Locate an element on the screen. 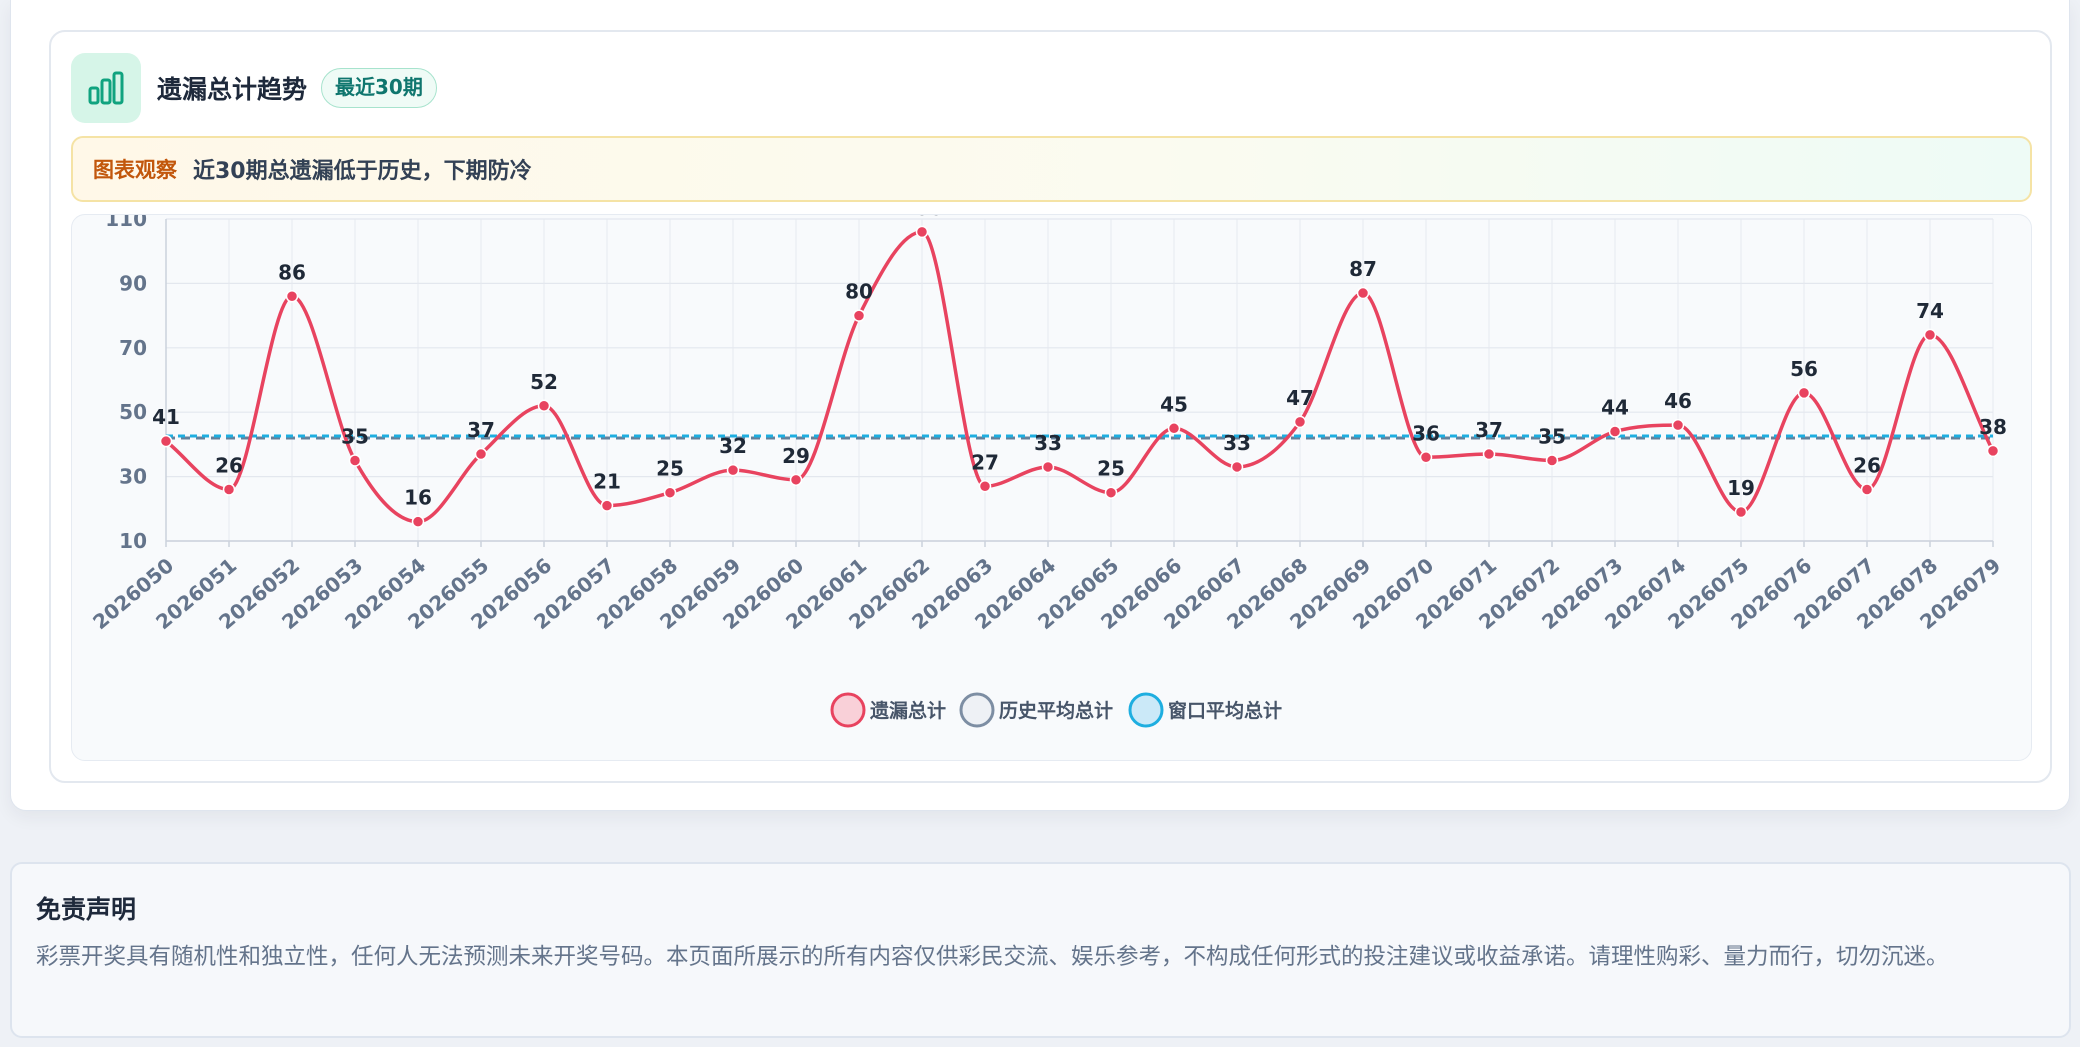 This screenshot has width=2080, height=1047. data-label: 29 is located at coordinates (796, 456).